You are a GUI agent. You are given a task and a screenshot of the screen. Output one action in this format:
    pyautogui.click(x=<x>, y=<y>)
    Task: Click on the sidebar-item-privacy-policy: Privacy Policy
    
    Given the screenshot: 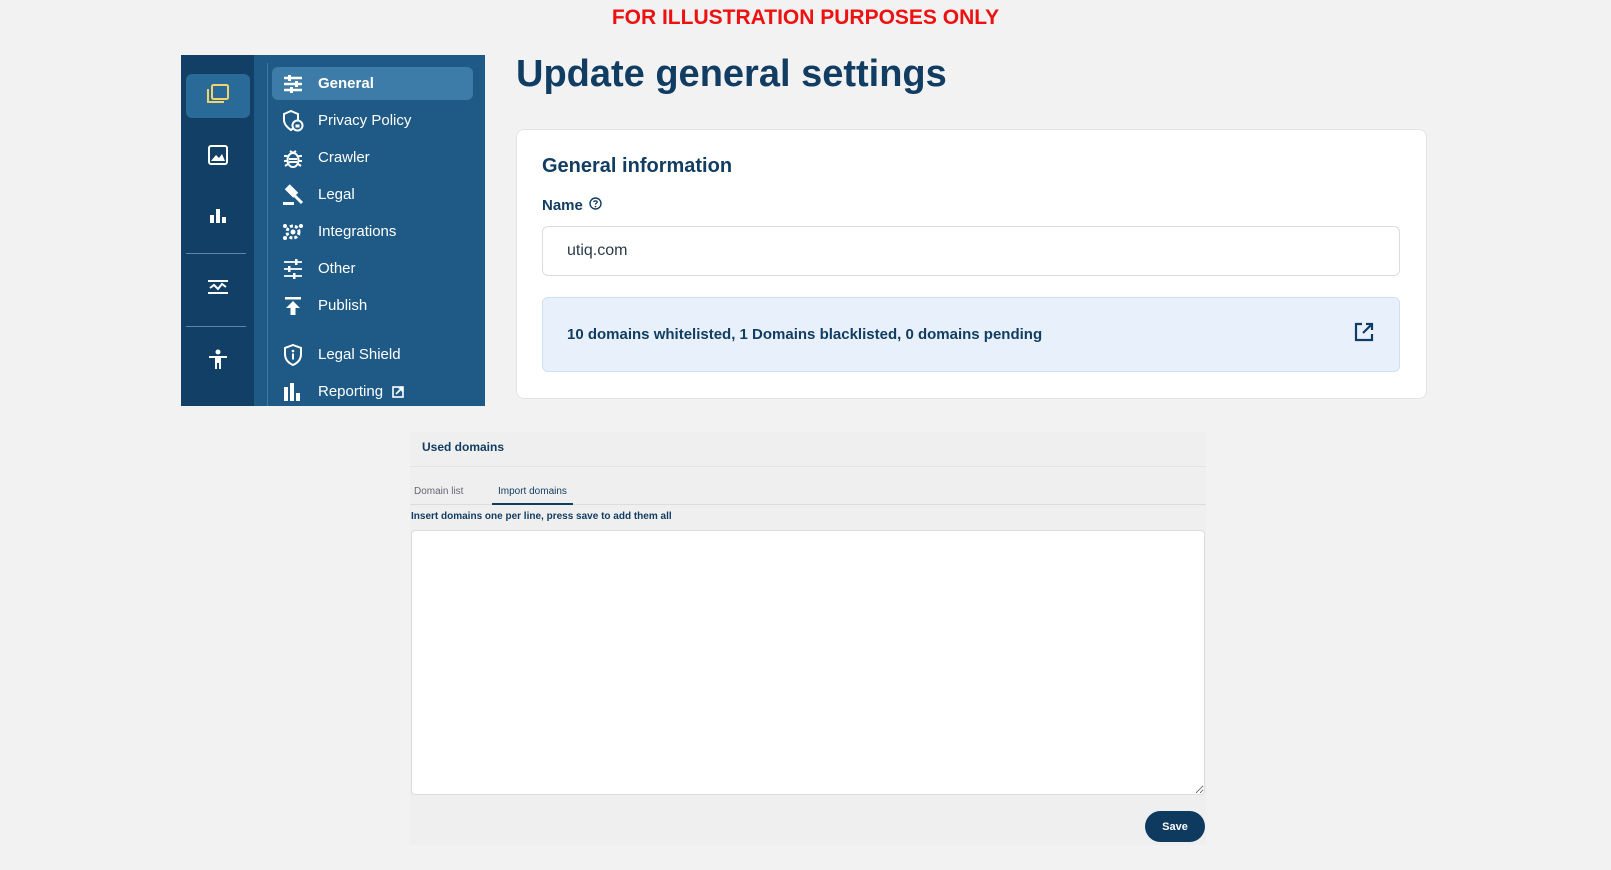 What is the action you would take?
    pyautogui.click(x=372, y=120)
    